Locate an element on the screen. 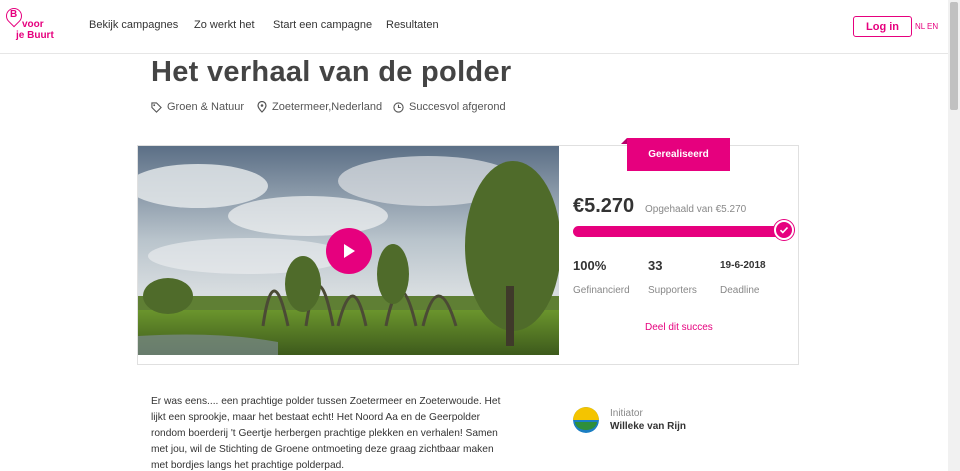  status-label: Succesvol afgerond is located at coordinates (457, 107).